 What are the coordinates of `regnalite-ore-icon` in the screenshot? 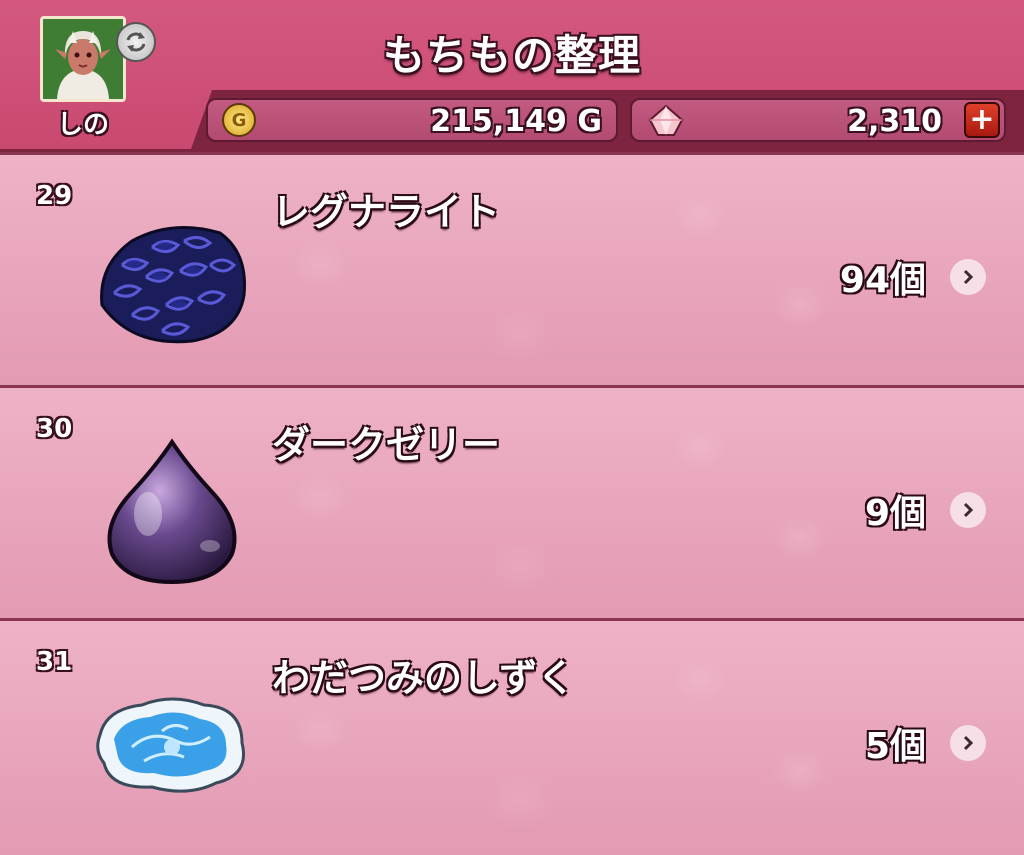 It's located at (173, 285).